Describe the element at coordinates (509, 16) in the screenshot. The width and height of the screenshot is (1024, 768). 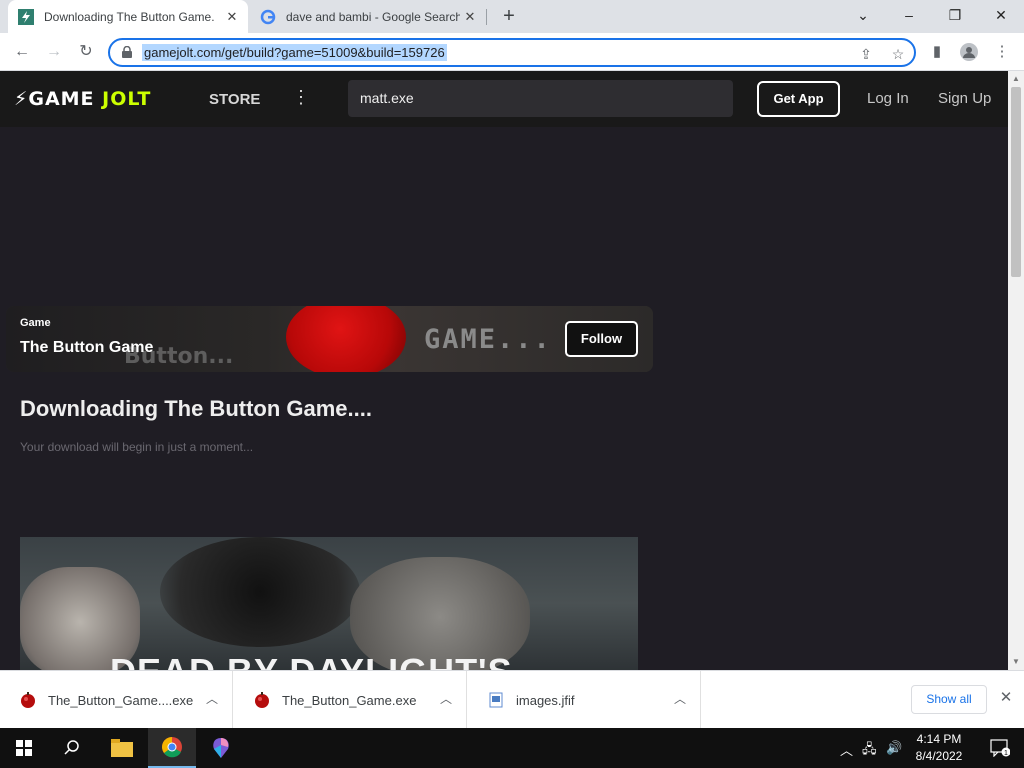
I see `new-tab-icon: +` at that location.